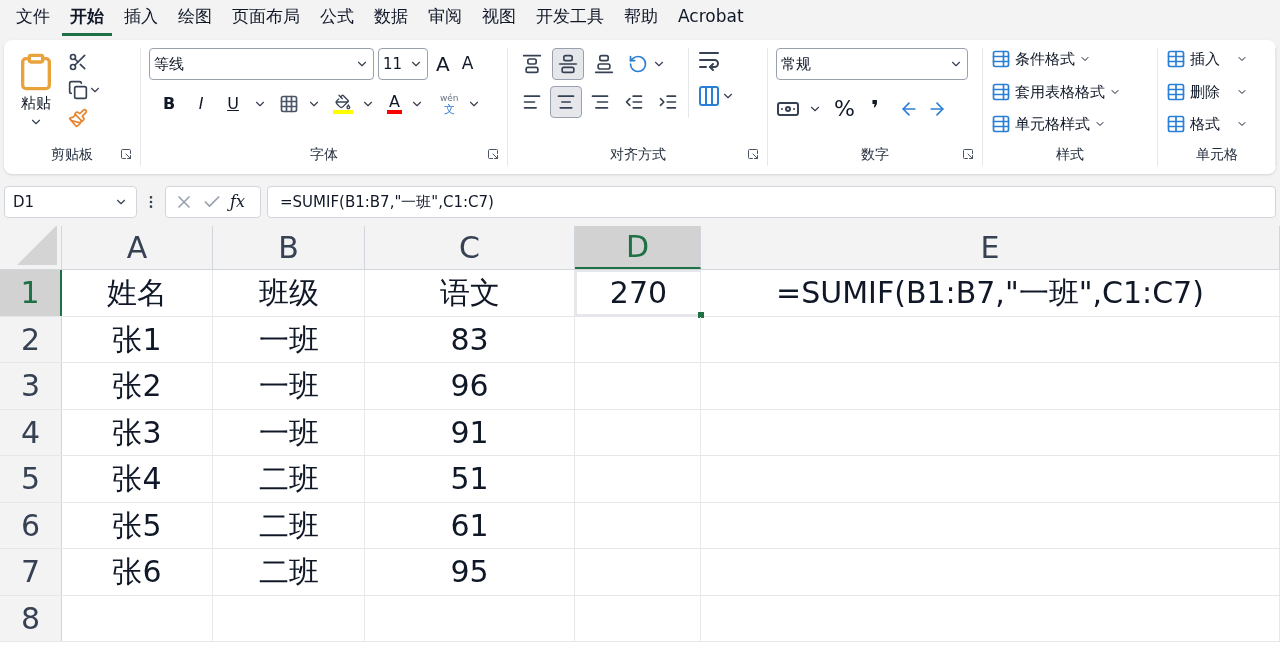 This screenshot has height=659, width=1280. What do you see at coordinates (990, 247) in the screenshot?
I see `column-header: E` at bounding box center [990, 247].